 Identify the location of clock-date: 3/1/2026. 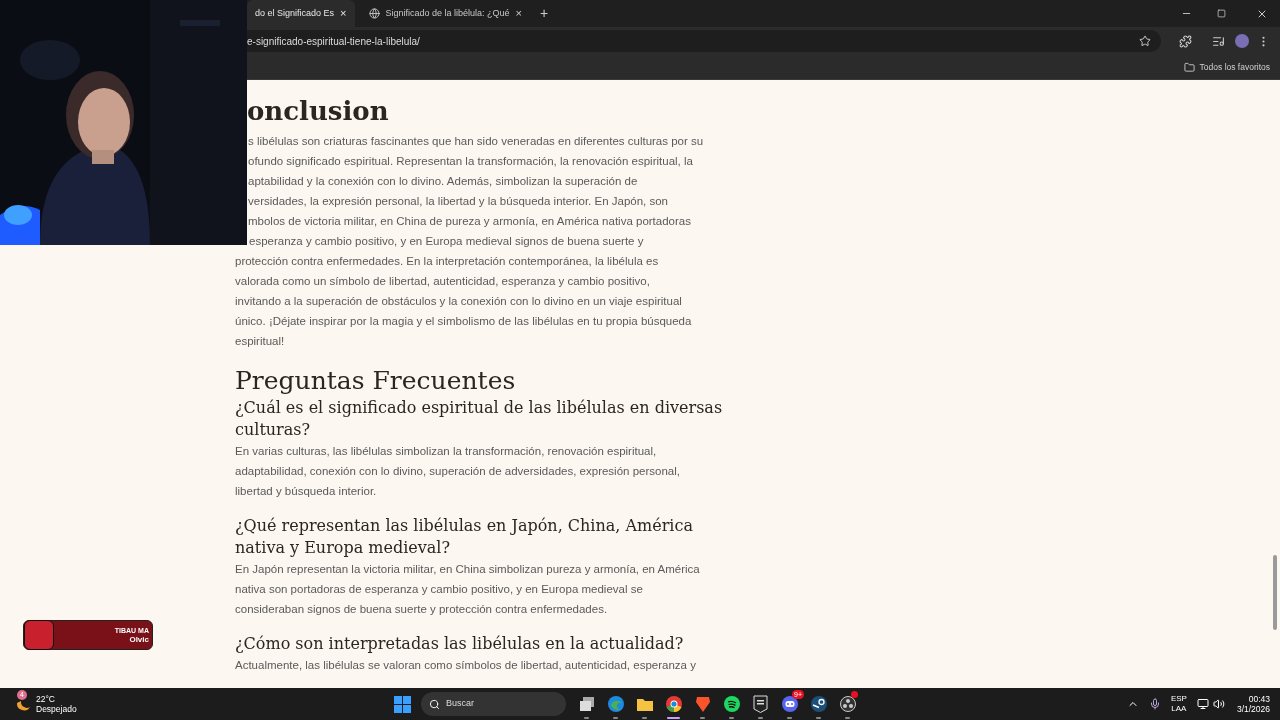
(1253, 709).